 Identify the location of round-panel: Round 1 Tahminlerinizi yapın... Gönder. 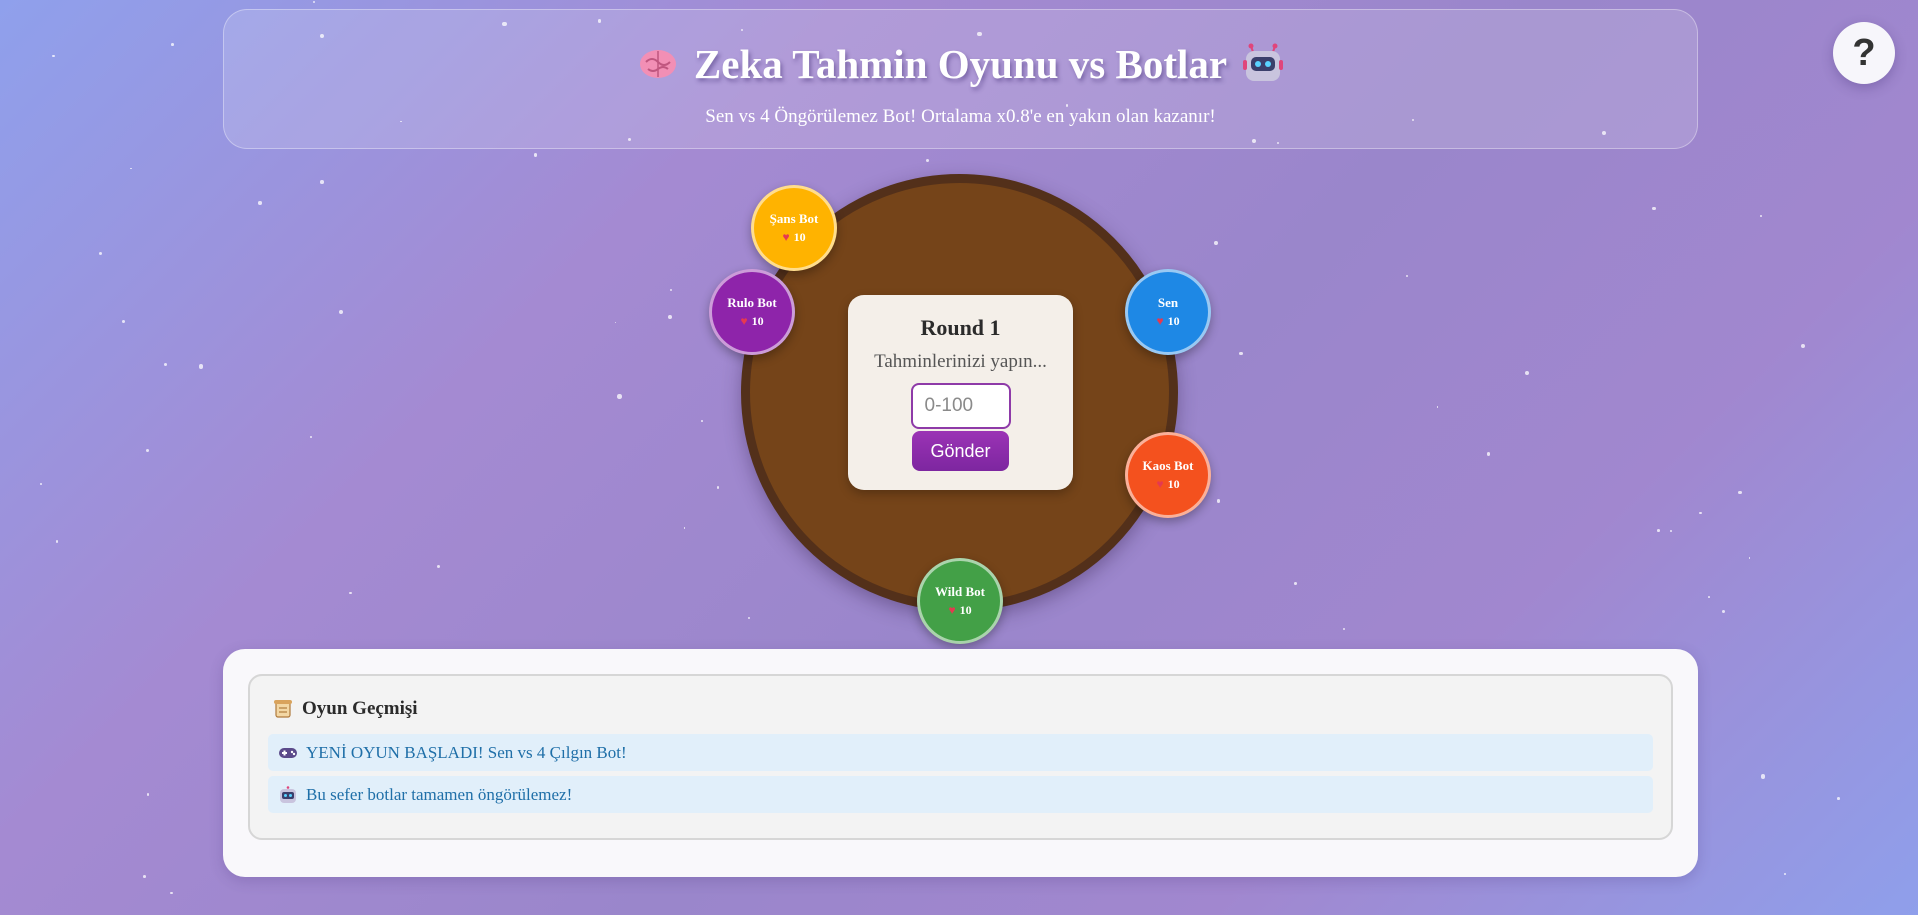
(960, 392).